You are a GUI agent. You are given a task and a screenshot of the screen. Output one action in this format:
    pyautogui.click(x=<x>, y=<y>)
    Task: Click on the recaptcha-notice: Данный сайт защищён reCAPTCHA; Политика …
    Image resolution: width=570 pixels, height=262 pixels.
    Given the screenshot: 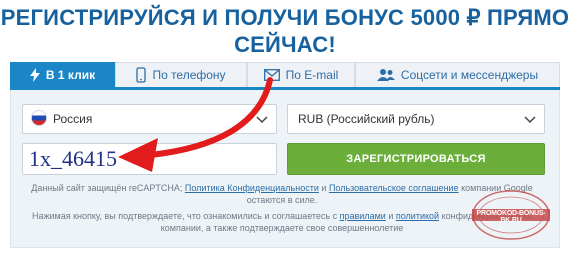 What is the action you would take?
    pyautogui.click(x=282, y=194)
    